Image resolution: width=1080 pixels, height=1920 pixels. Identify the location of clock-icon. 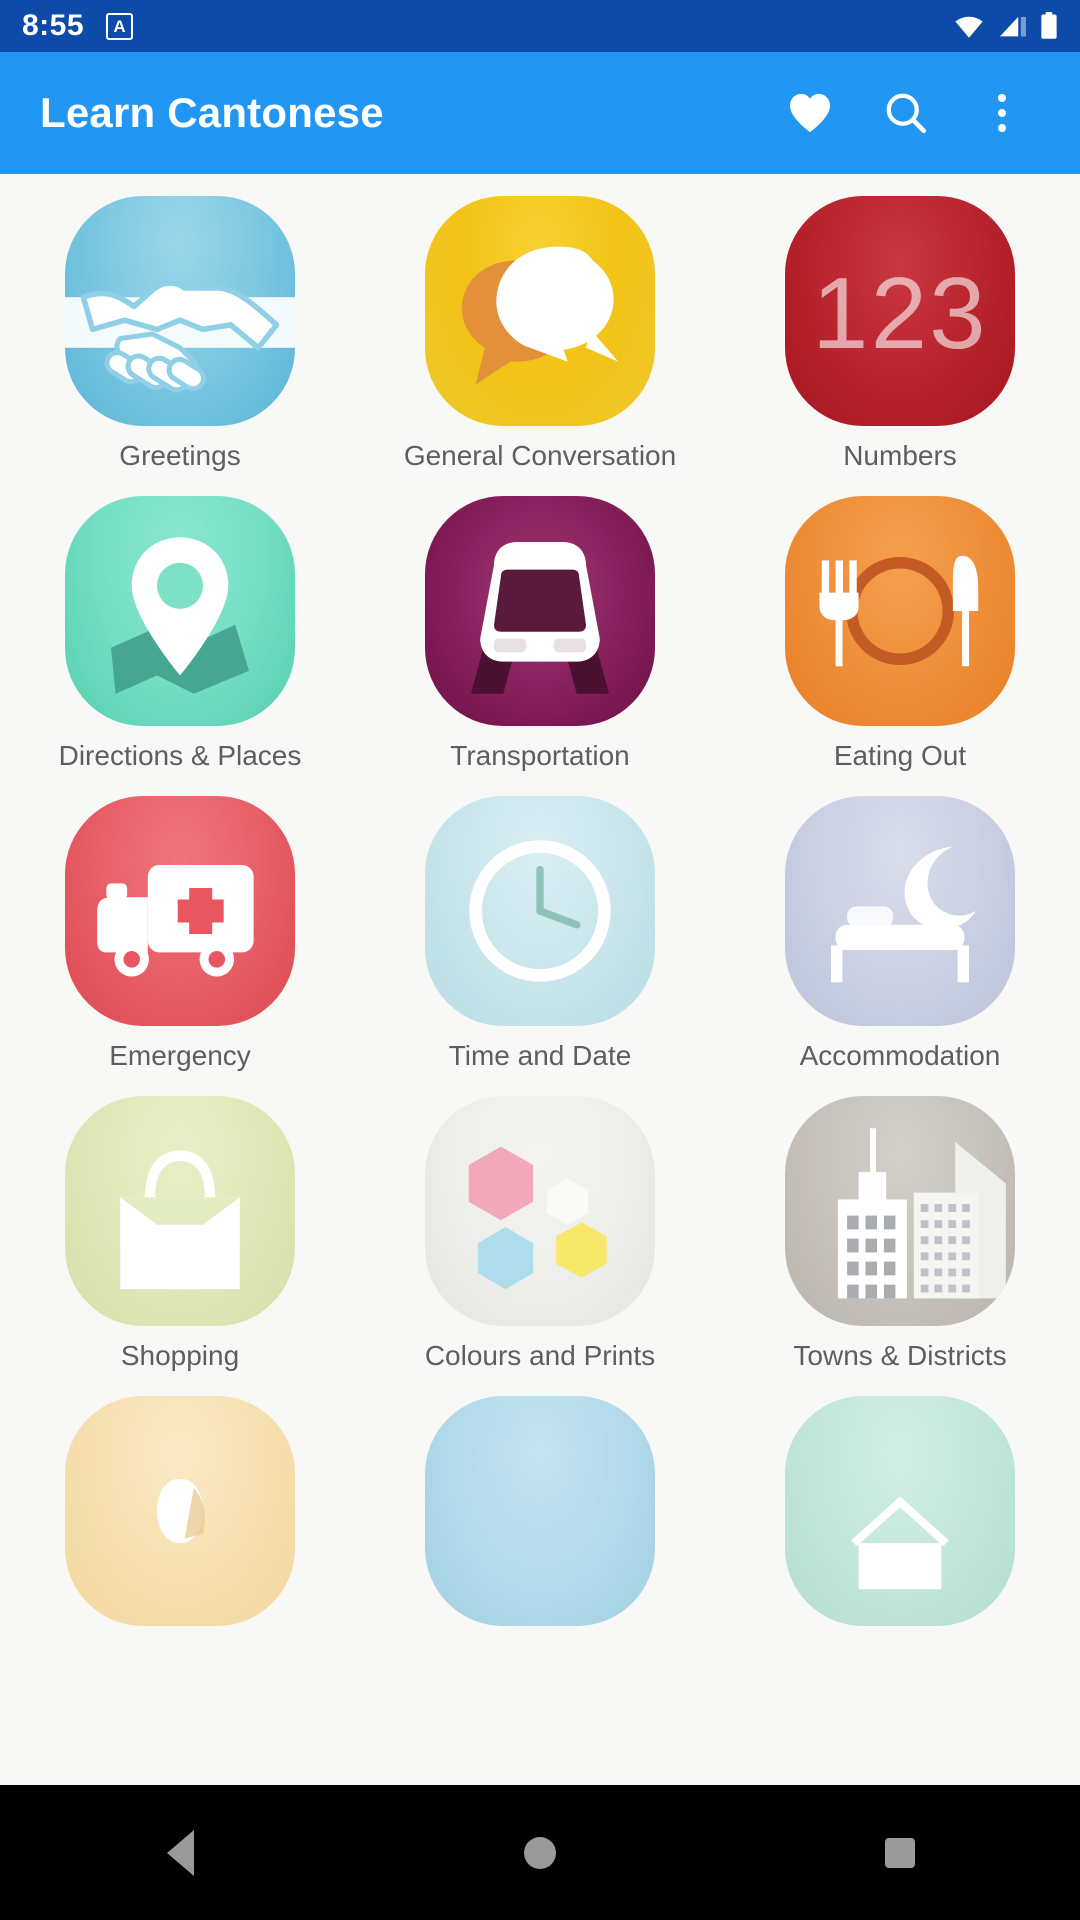
(540, 911).